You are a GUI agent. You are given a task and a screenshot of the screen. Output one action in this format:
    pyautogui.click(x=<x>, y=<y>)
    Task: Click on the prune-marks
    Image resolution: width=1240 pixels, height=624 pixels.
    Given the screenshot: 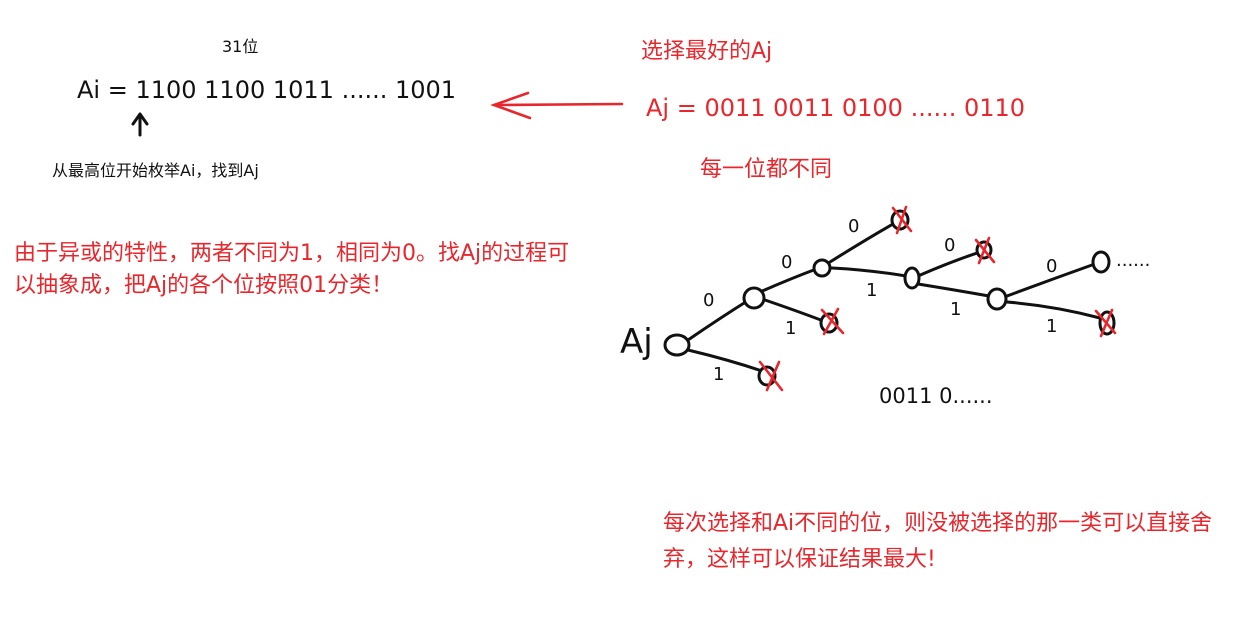 What is the action you would take?
    pyautogui.click(x=937, y=298)
    